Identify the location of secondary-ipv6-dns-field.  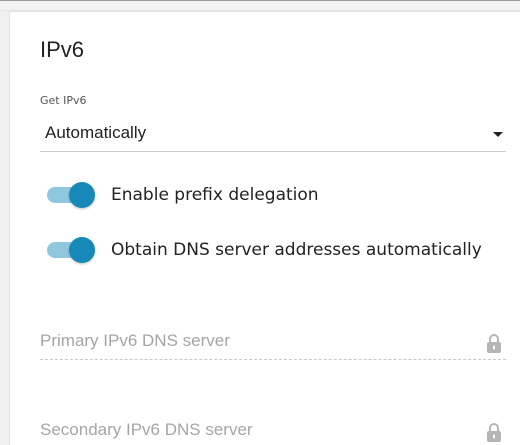
(273, 429).